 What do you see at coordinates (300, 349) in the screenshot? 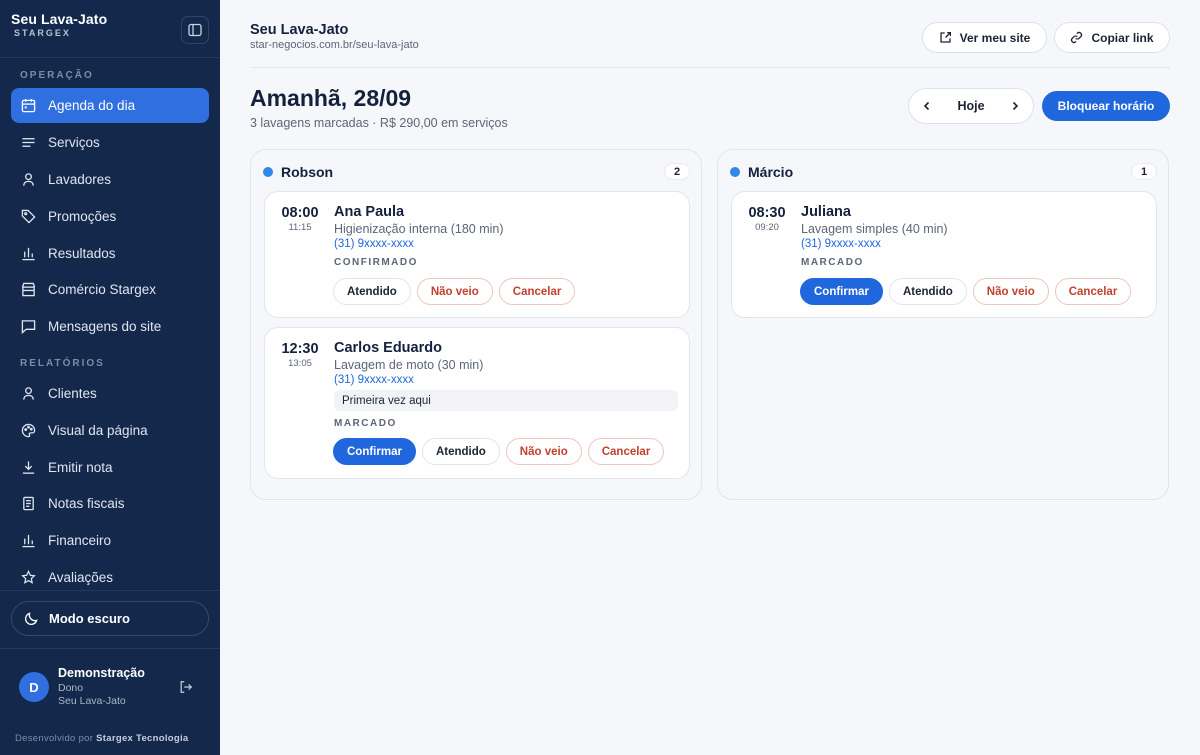
I see `start-time: 12:30` at bounding box center [300, 349].